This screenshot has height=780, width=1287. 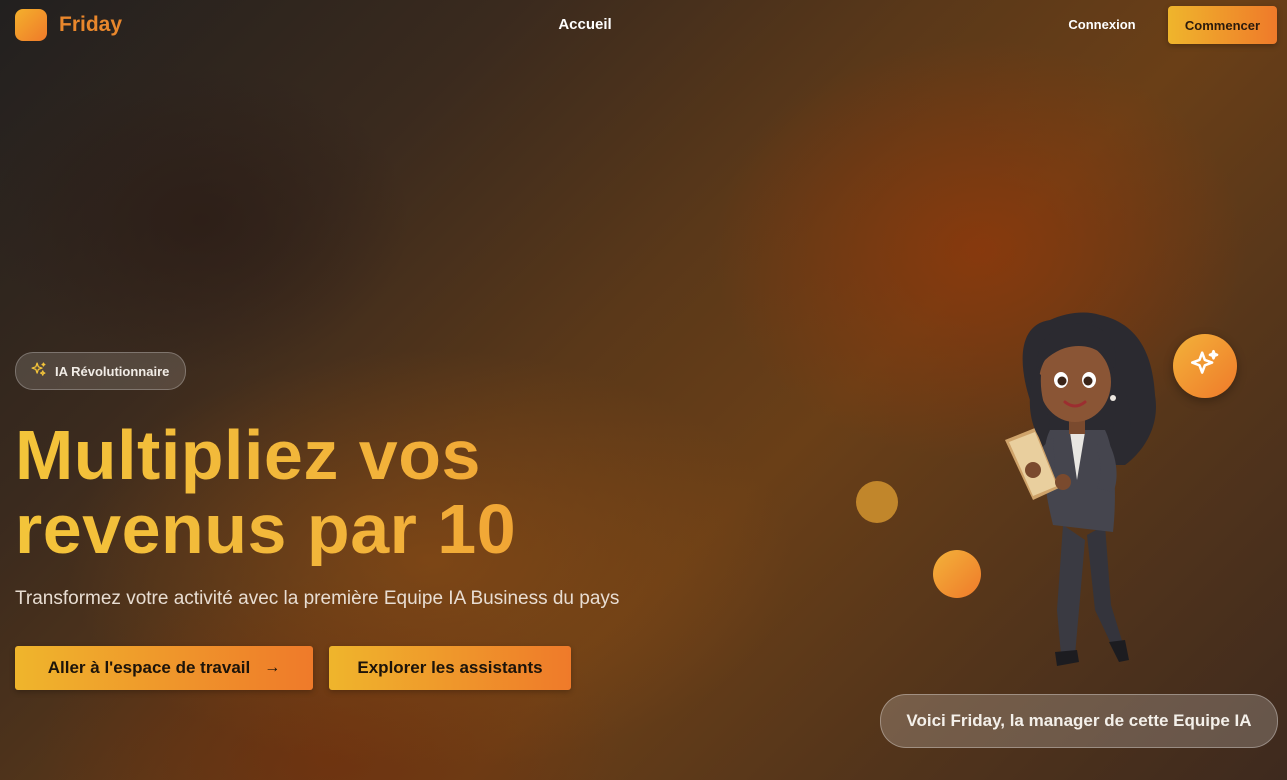 I want to click on friday-avatar, so click(x=1080, y=489).